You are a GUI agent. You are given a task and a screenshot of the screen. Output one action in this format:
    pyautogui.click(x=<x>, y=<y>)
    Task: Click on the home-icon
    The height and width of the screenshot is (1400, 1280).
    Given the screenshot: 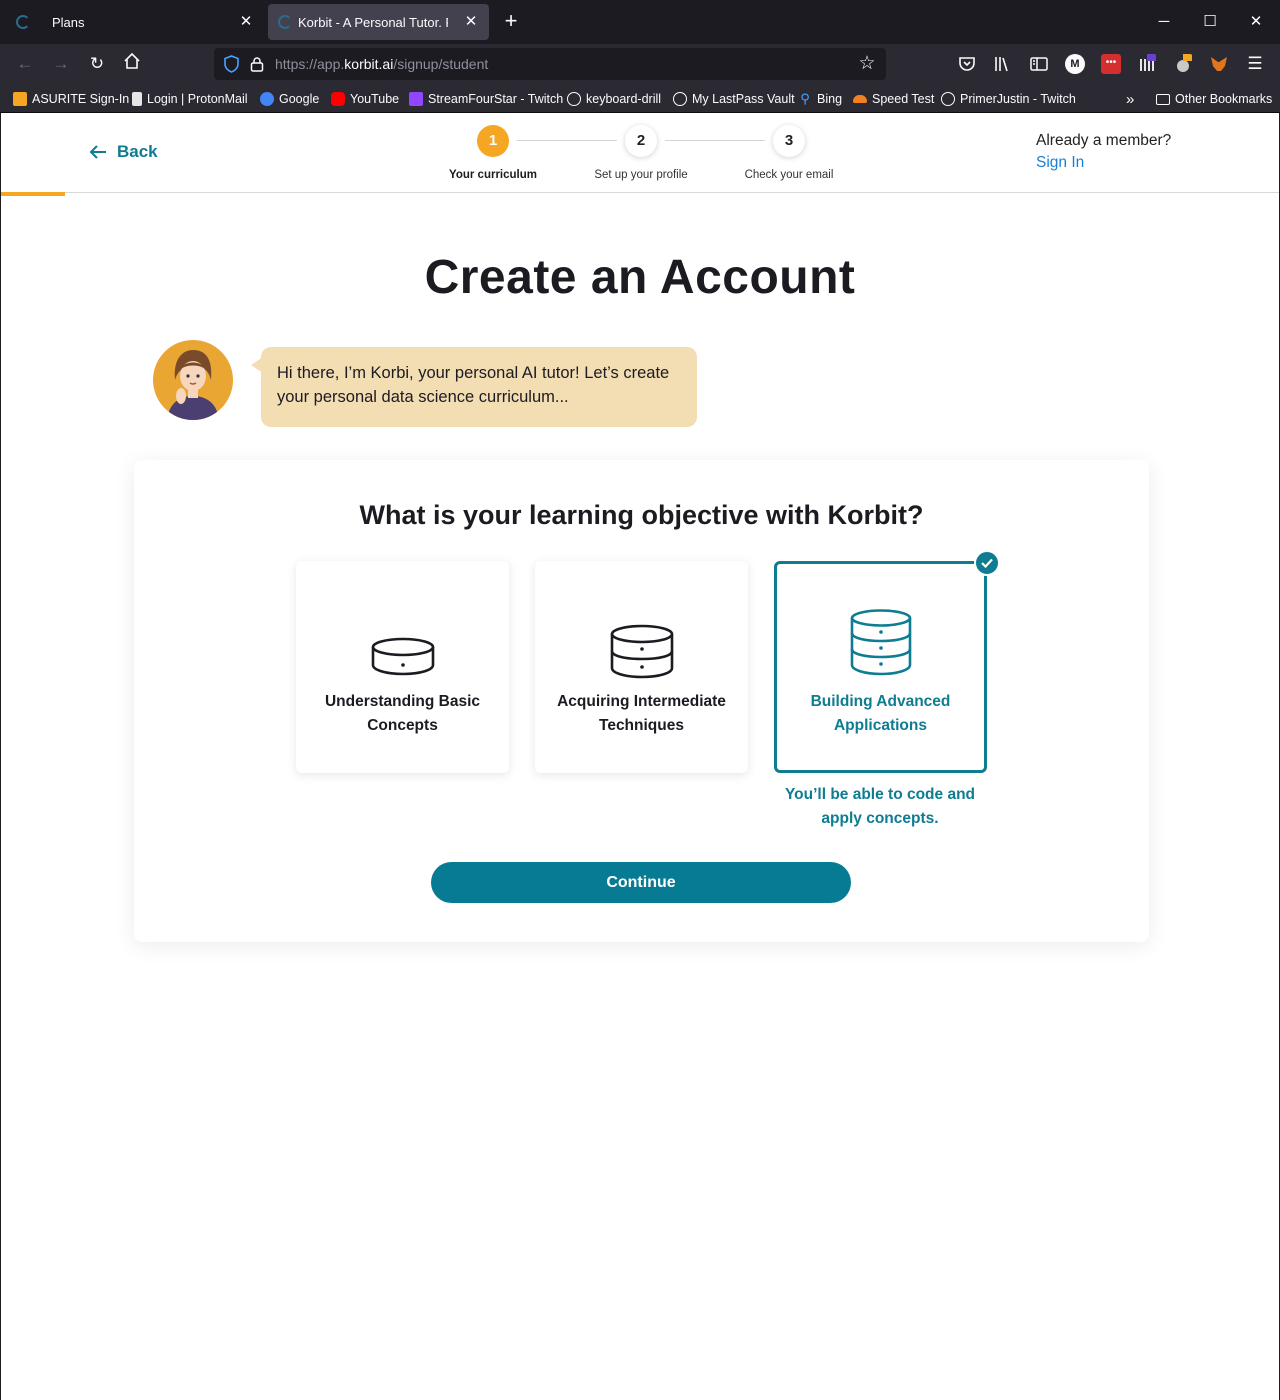 What is the action you would take?
    pyautogui.click(x=132, y=64)
    